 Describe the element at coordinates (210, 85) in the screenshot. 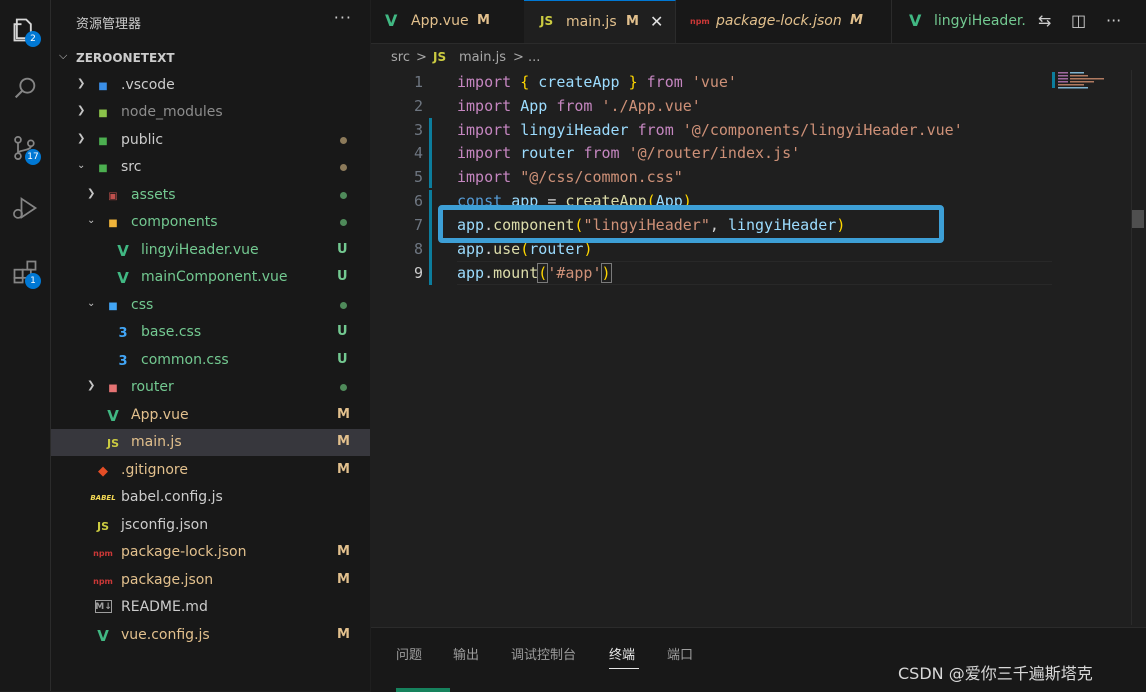

I see `tree-item-vscode: ❯ ■ .vscode` at that location.